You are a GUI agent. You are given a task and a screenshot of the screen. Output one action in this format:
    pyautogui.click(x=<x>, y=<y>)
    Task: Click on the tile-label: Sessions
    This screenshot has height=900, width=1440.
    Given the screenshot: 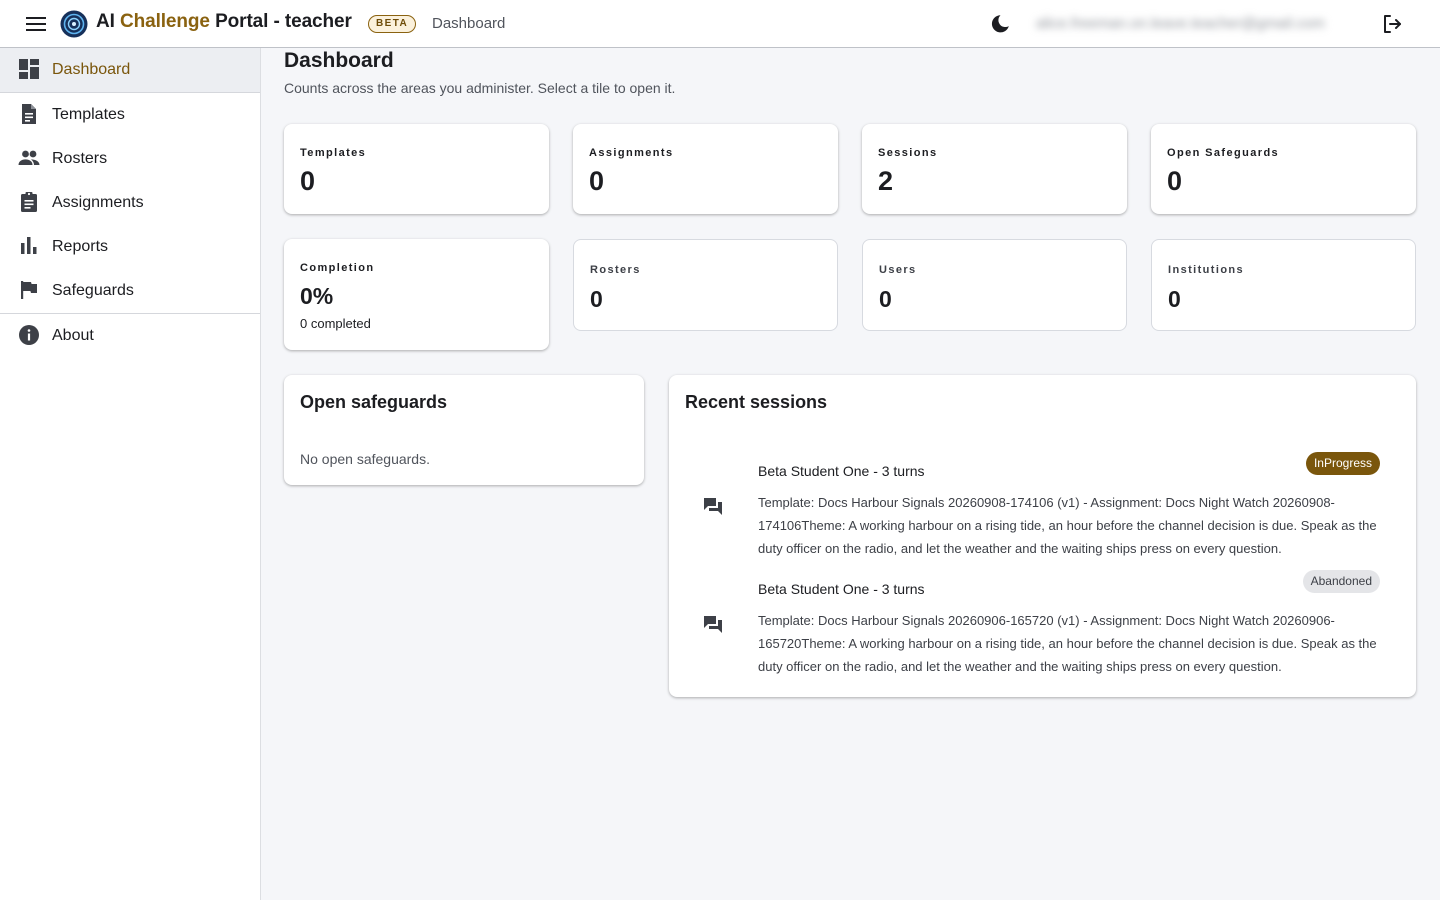 What is the action you would take?
    pyautogui.click(x=908, y=153)
    